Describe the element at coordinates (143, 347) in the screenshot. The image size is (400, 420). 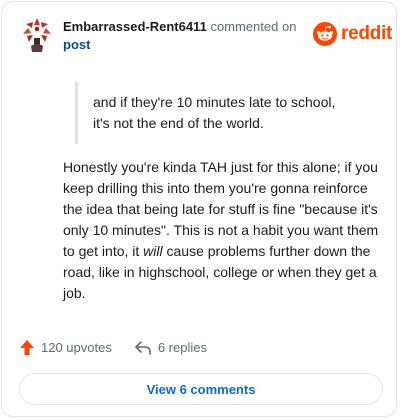
I see `reply-arrow-icon` at that location.